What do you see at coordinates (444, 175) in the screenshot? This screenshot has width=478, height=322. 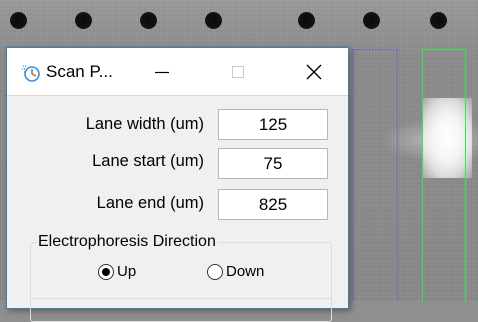 I see `lane-outline-selected` at bounding box center [444, 175].